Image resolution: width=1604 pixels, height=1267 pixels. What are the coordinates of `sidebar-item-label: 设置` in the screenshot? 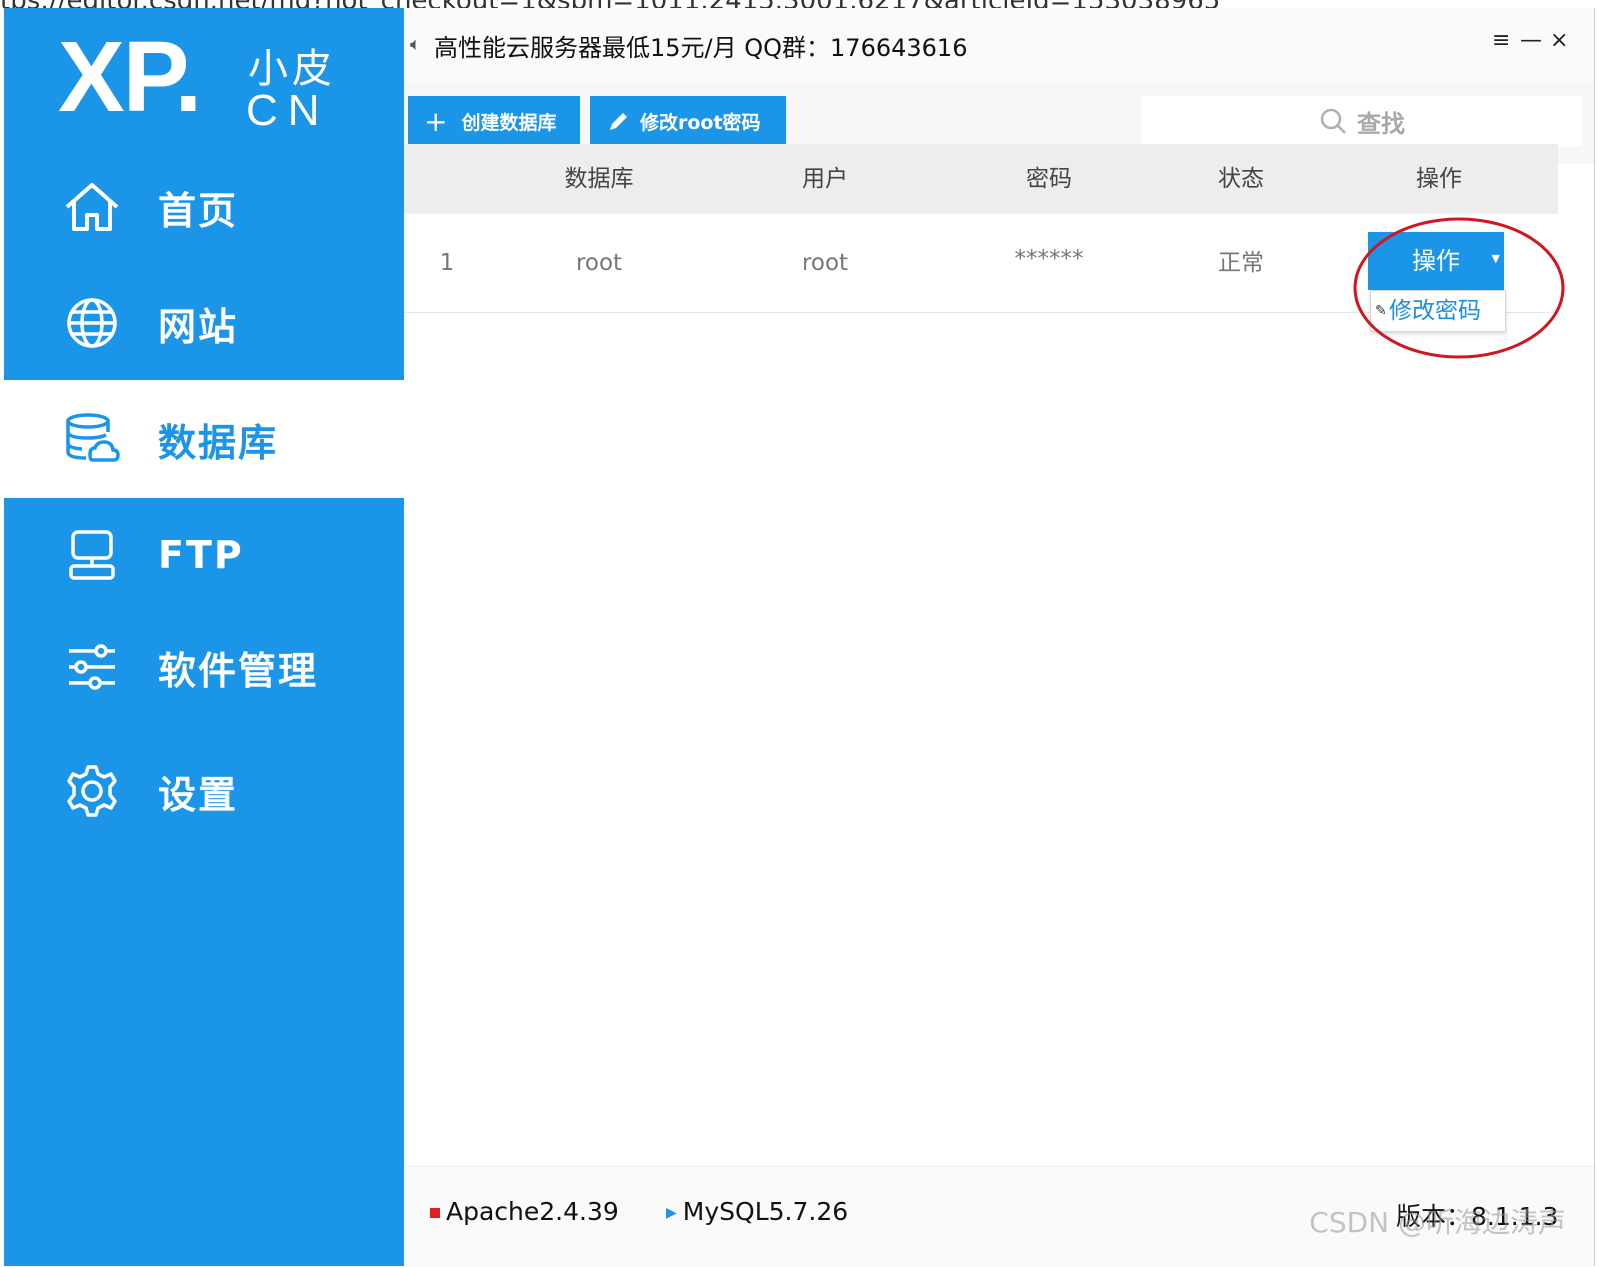 It's located at (198, 794).